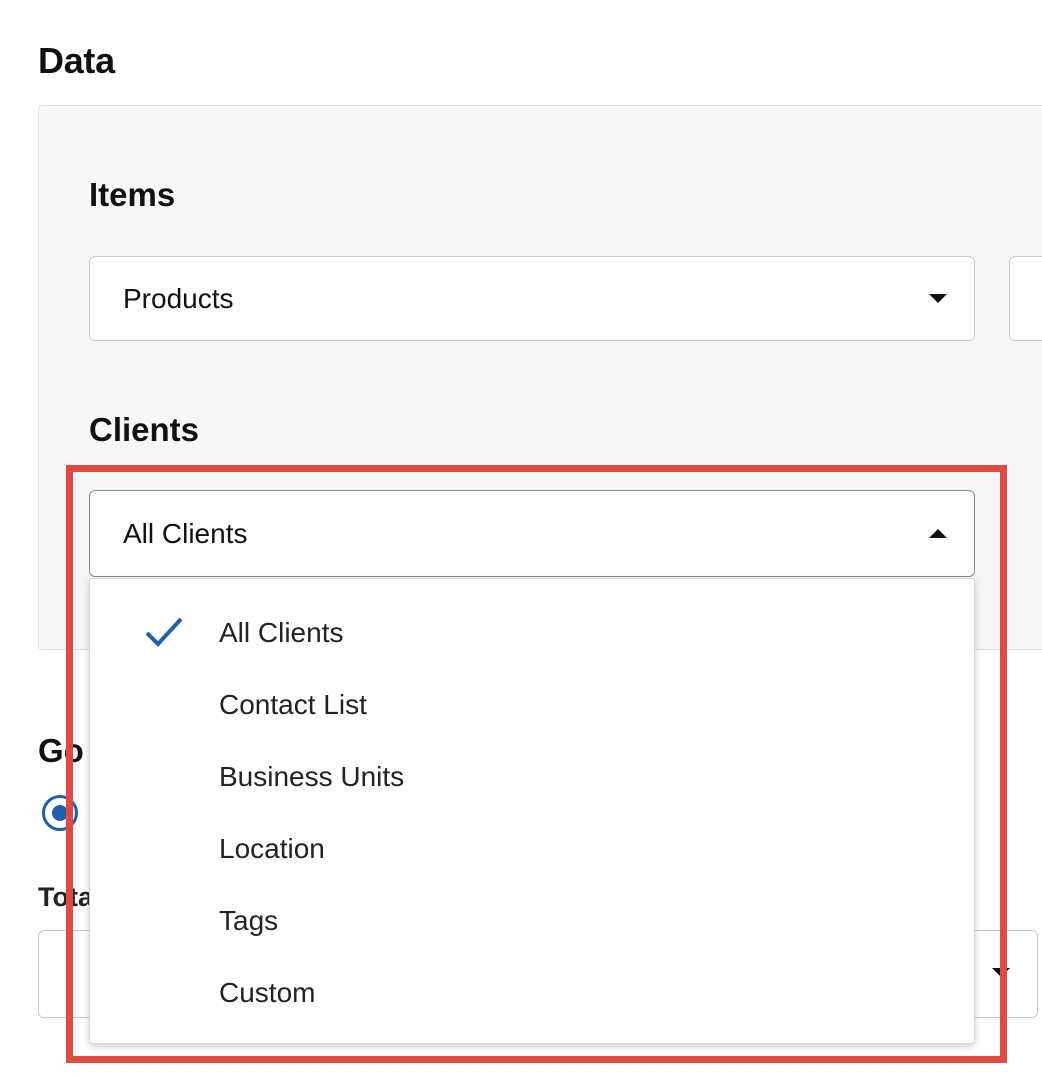  Describe the element at coordinates (132, 194) in the screenshot. I see `items-label: Items` at that location.